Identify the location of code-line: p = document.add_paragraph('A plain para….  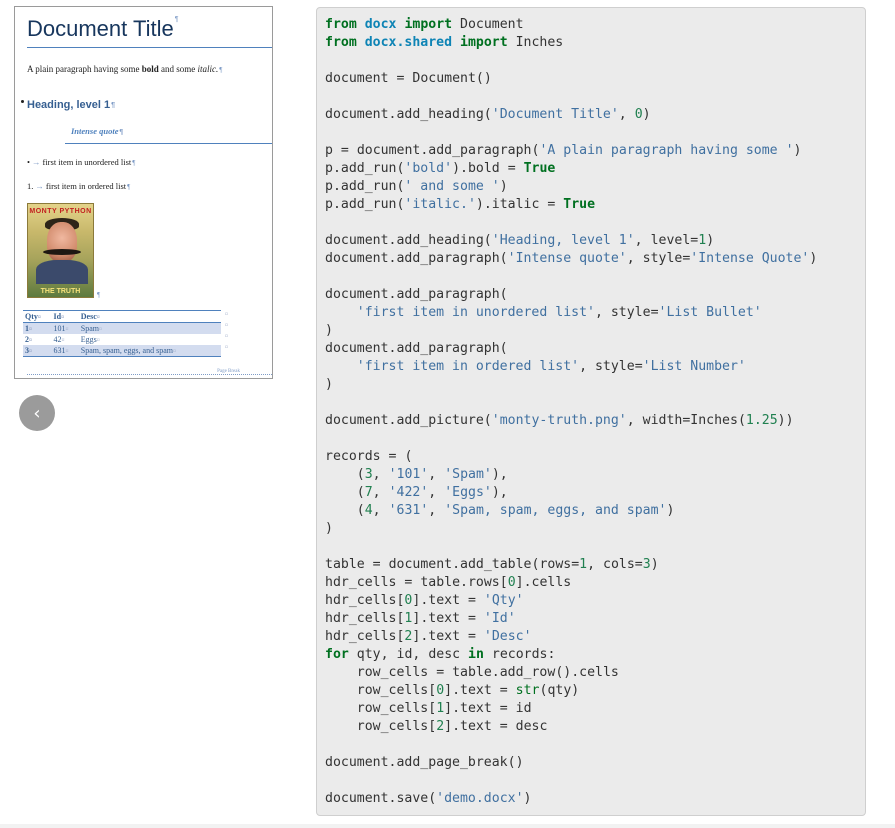
(563, 150).